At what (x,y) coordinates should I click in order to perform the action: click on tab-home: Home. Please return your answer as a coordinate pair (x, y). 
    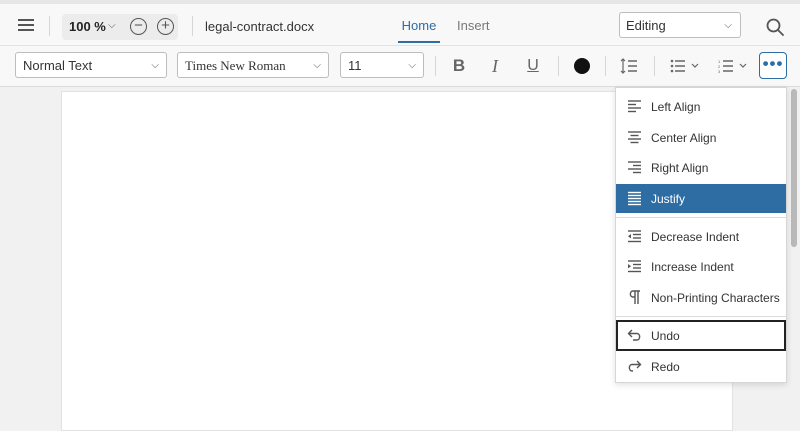
    Looking at the image, I should click on (419, 30).